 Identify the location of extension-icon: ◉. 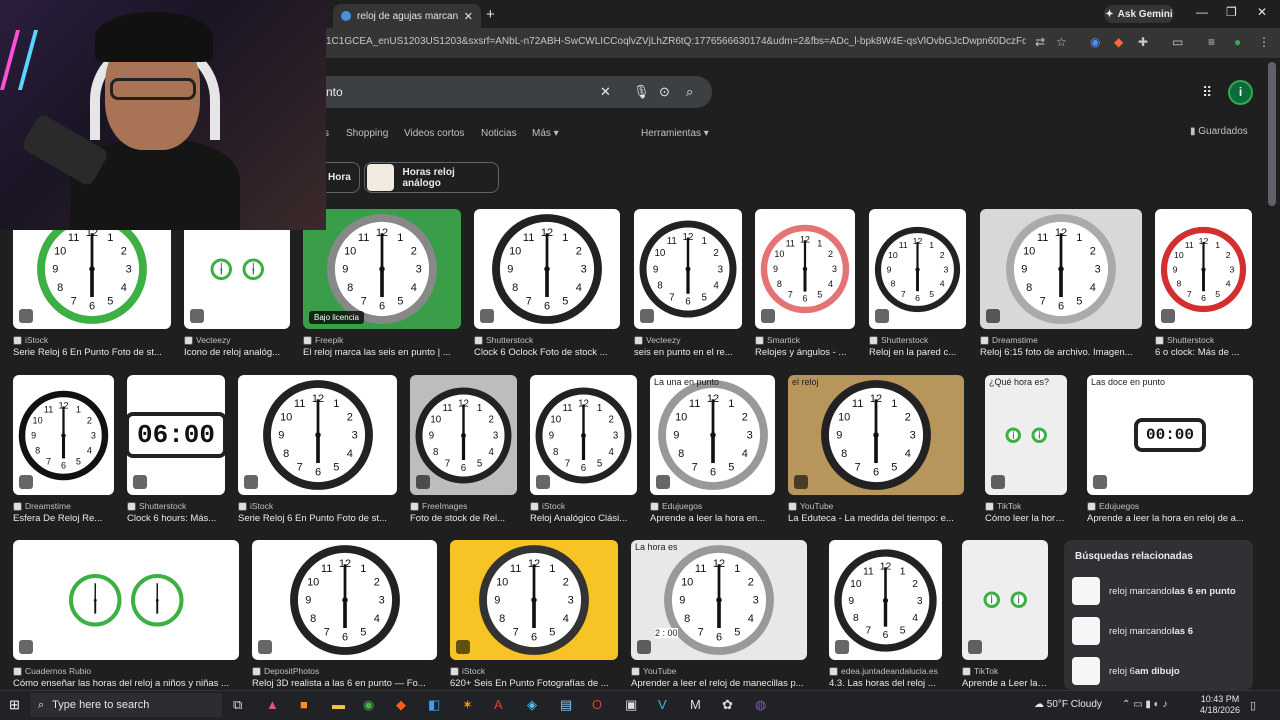
(1095, 42).